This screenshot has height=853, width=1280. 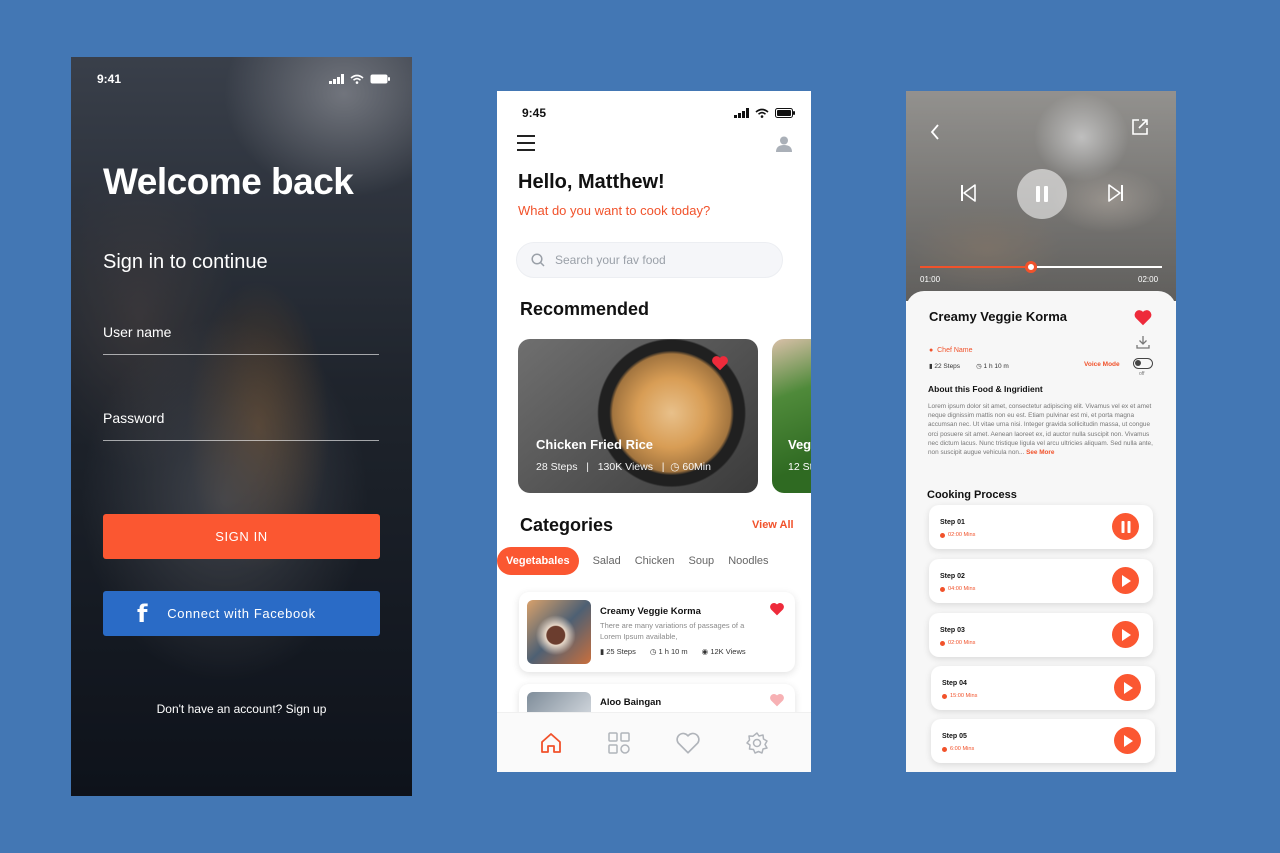 I want to click on back-arrow-icon, so click(x=935, y=132).